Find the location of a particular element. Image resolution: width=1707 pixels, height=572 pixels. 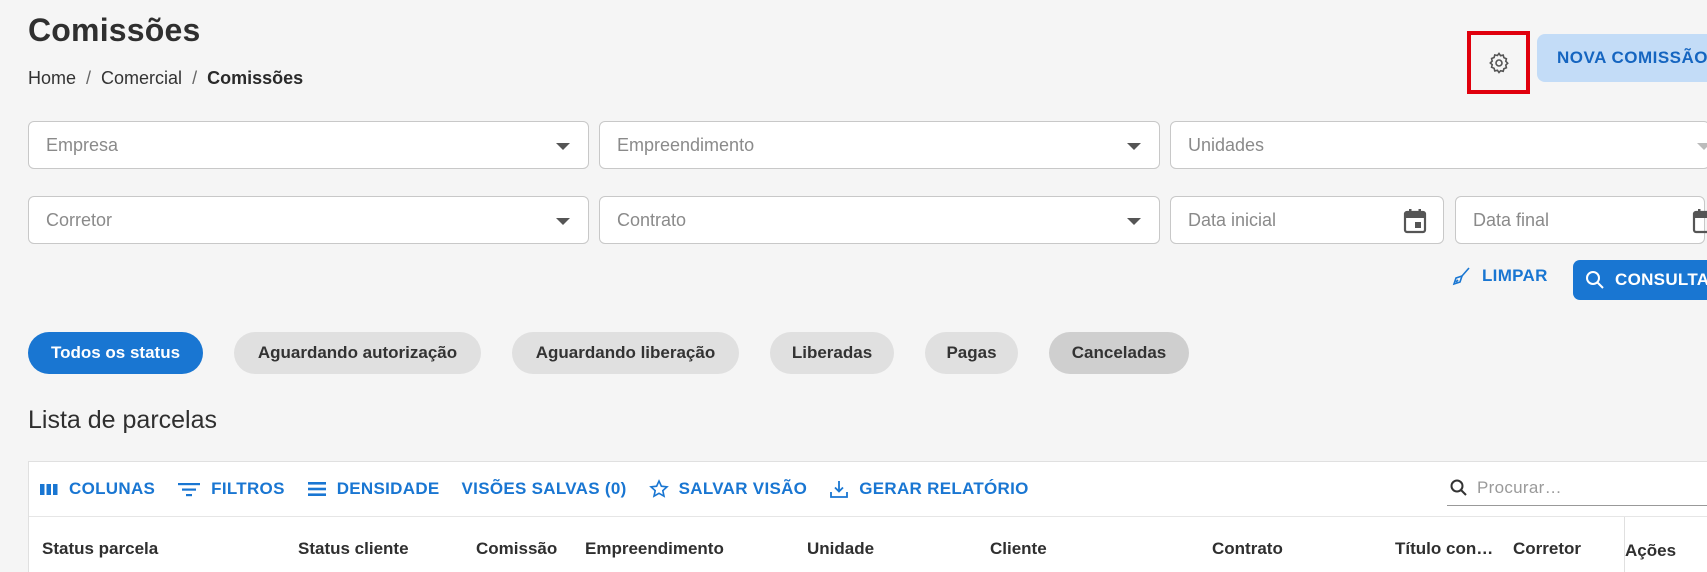

empreendimento-placeholder: Empreendimento is located at coordinates (686, 144).